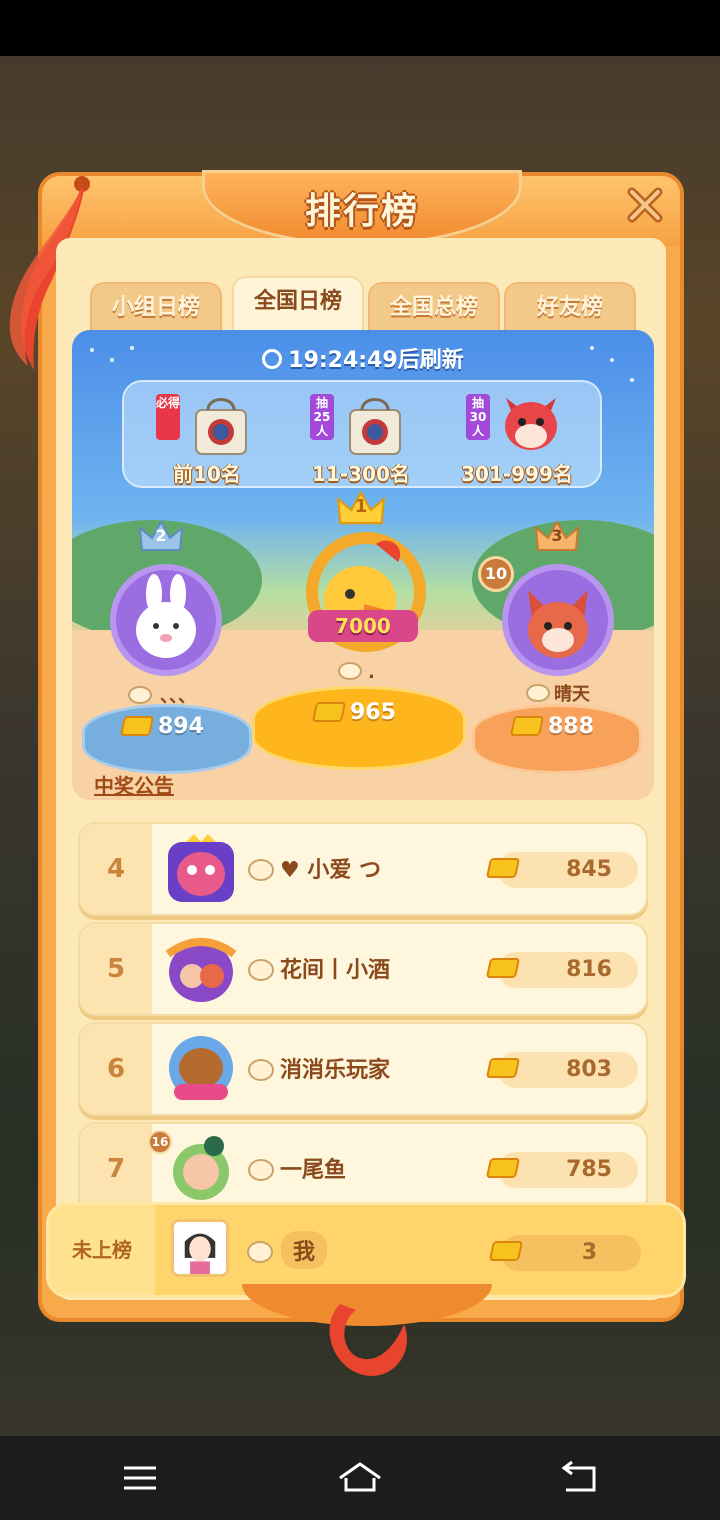 Image resolution: width=720 pixels, height=1520 pixels. I want to click on reward-tier-1: 必得 前10名, so click(207, 438).